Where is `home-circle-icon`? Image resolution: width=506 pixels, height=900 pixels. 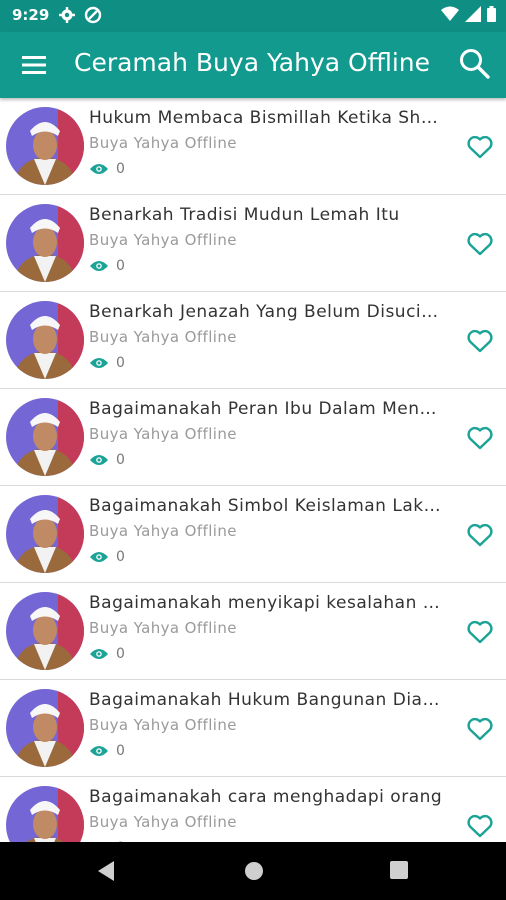
home-circle-icon is located at coordinates (254, 871).